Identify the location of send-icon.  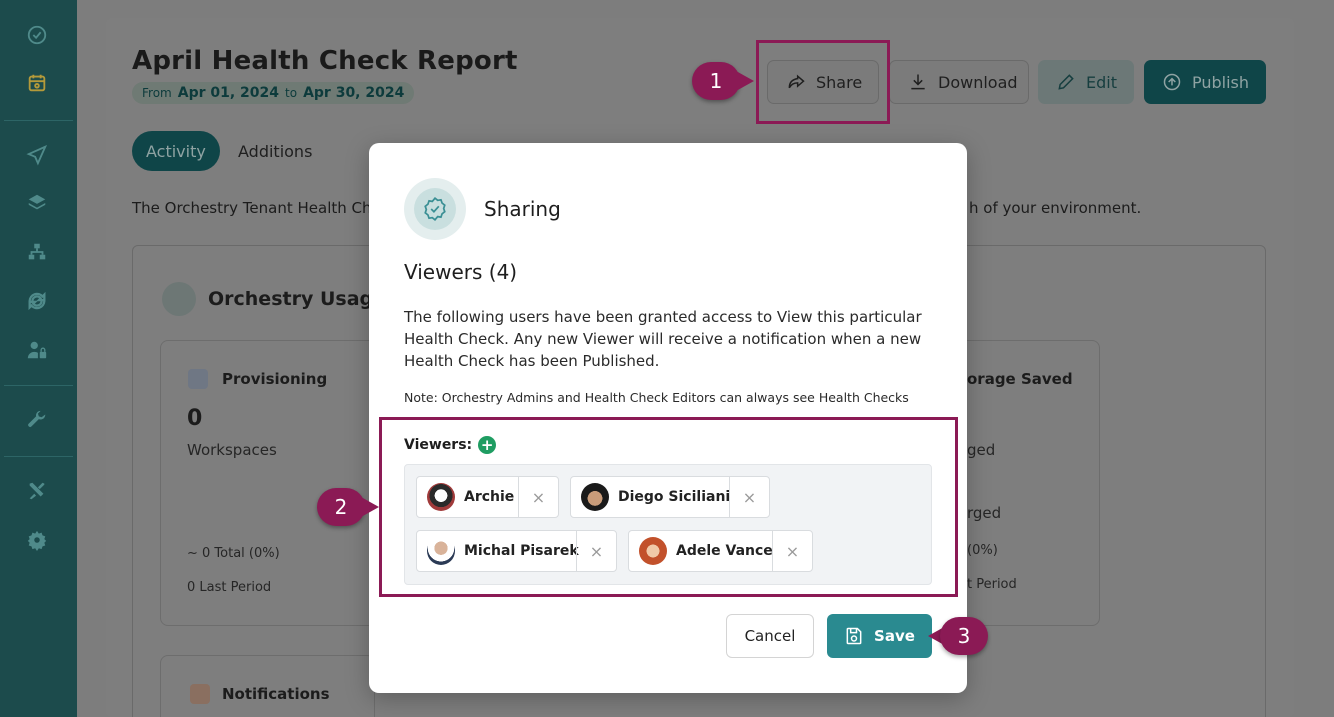
(37, 155).